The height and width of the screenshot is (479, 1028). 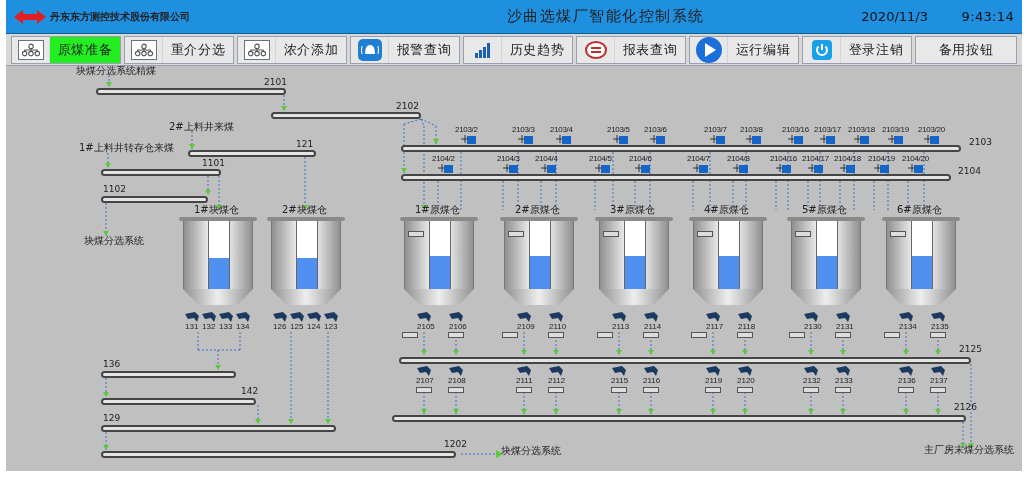 I want to click on silo-label: 2#原煤仓, so click(x=537, y=210).